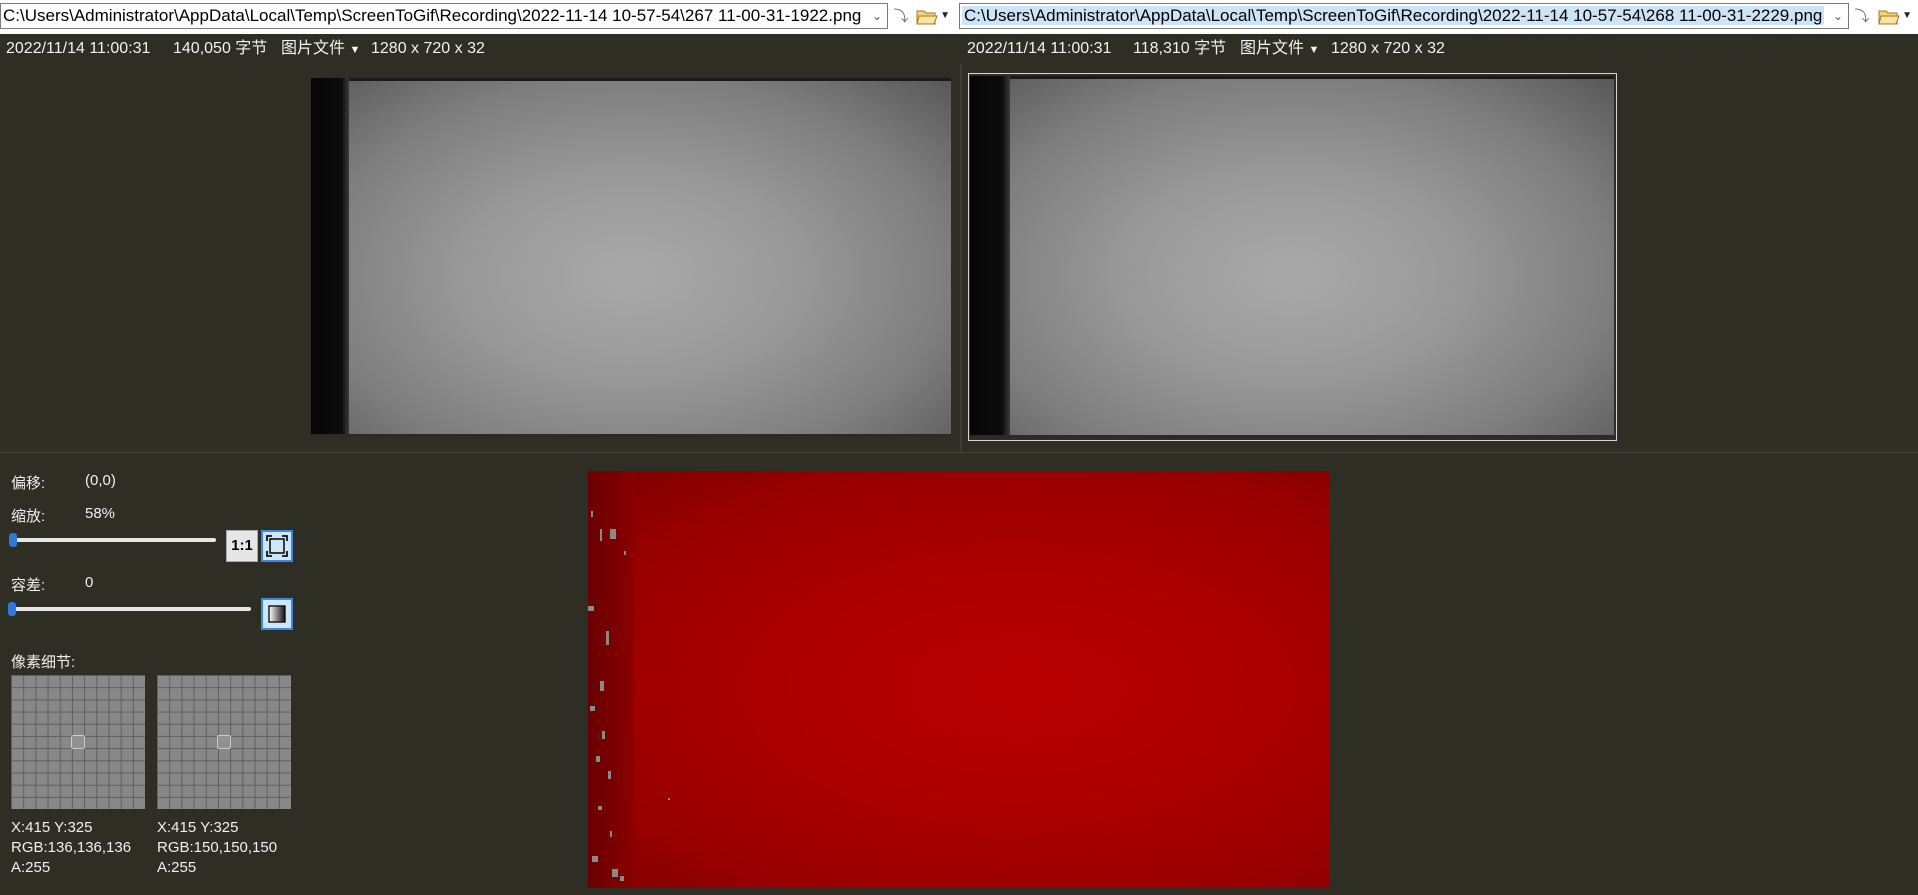 This screenshot has height=895, width=1918. Describe the element at coordinates (313, 48) in the screenshot. I see `left-type: 图片文件` at that location.